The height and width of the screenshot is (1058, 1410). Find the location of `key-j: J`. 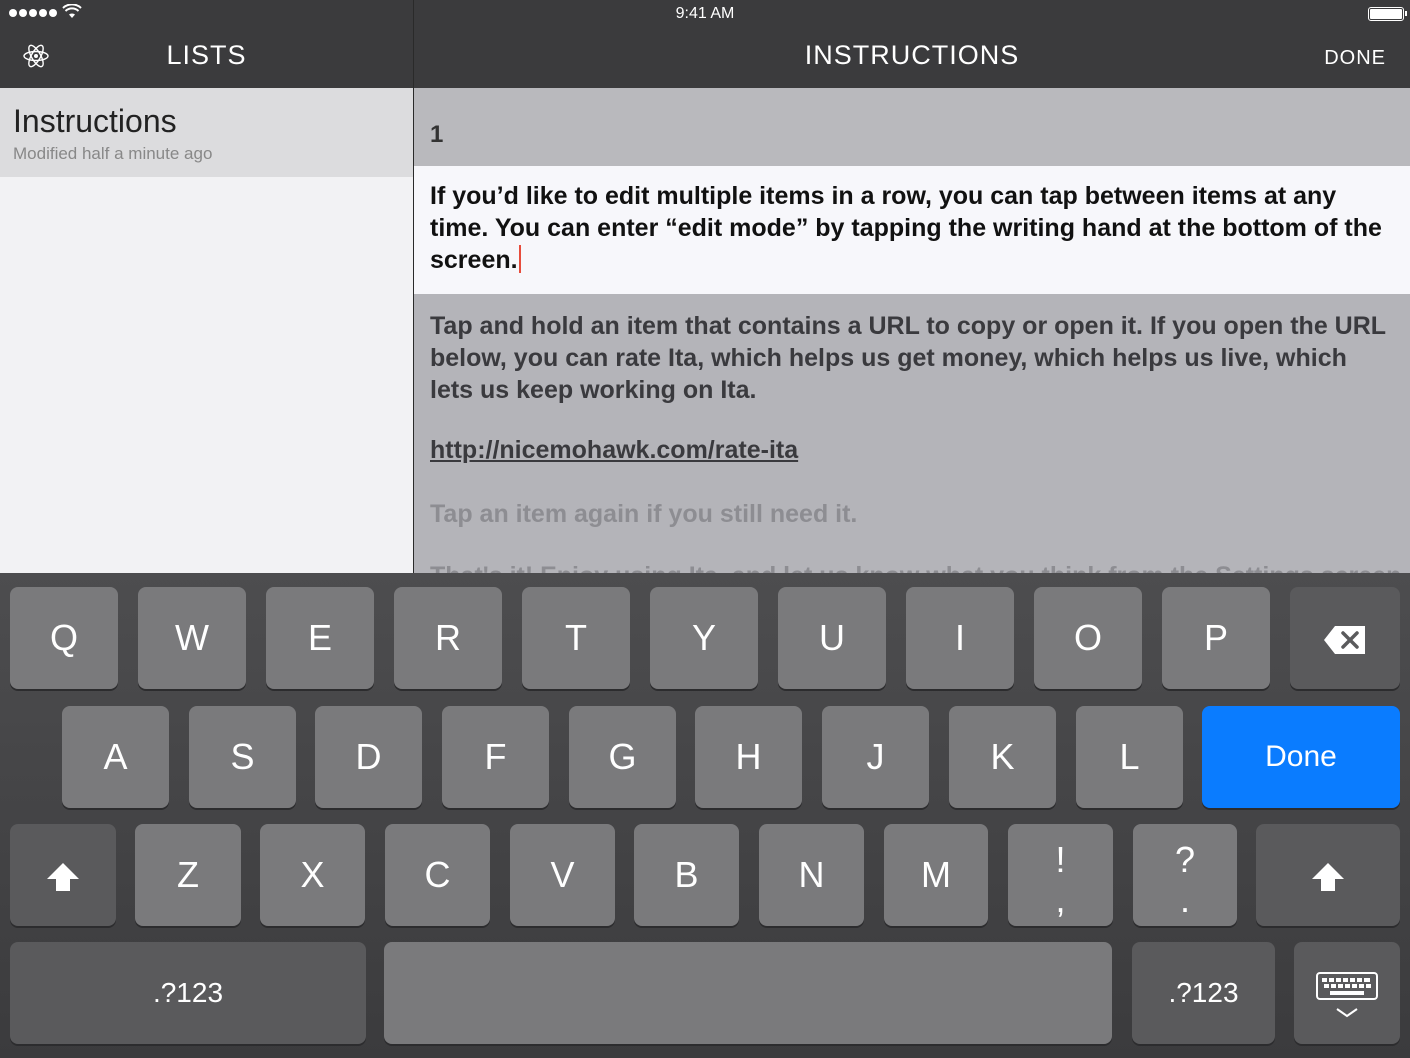

key-j: J is located at coordinates (875, 757).